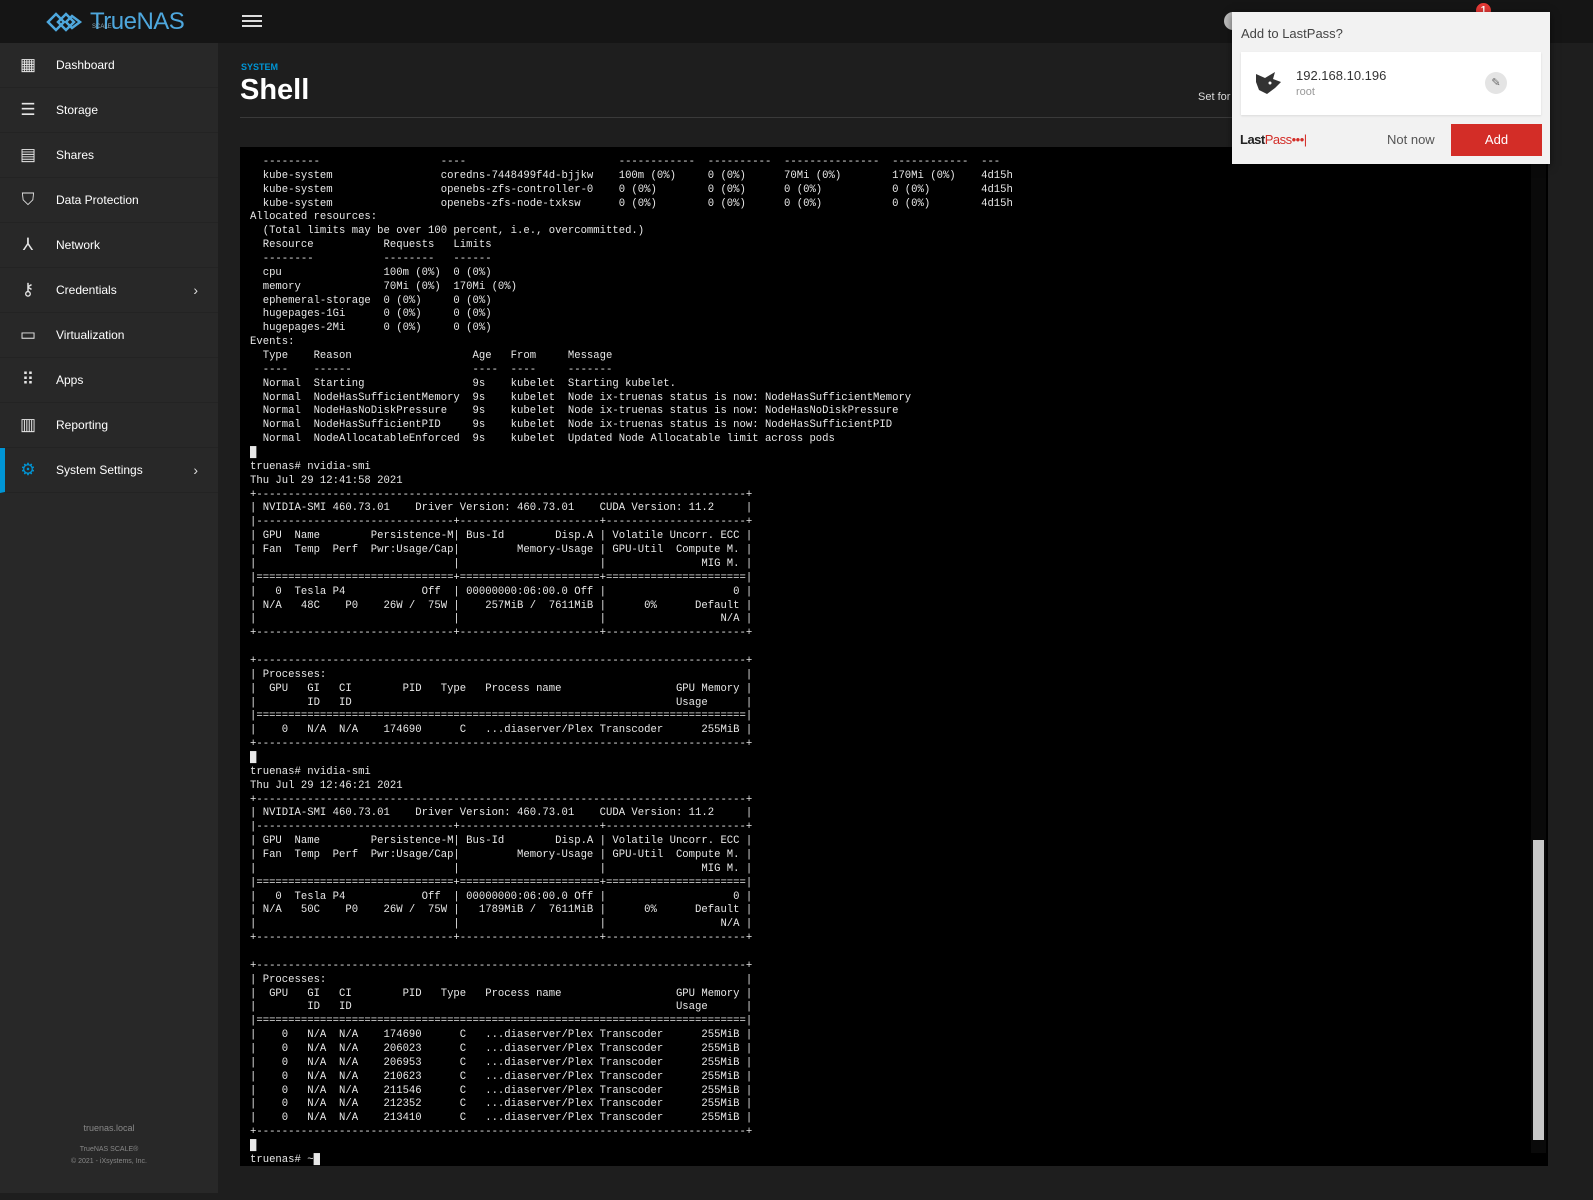  Describe the element at coordinates (326, 785) in the screenshot. I see `terminal-line: Thu Jul 29 12:46:21 2021` at that location.